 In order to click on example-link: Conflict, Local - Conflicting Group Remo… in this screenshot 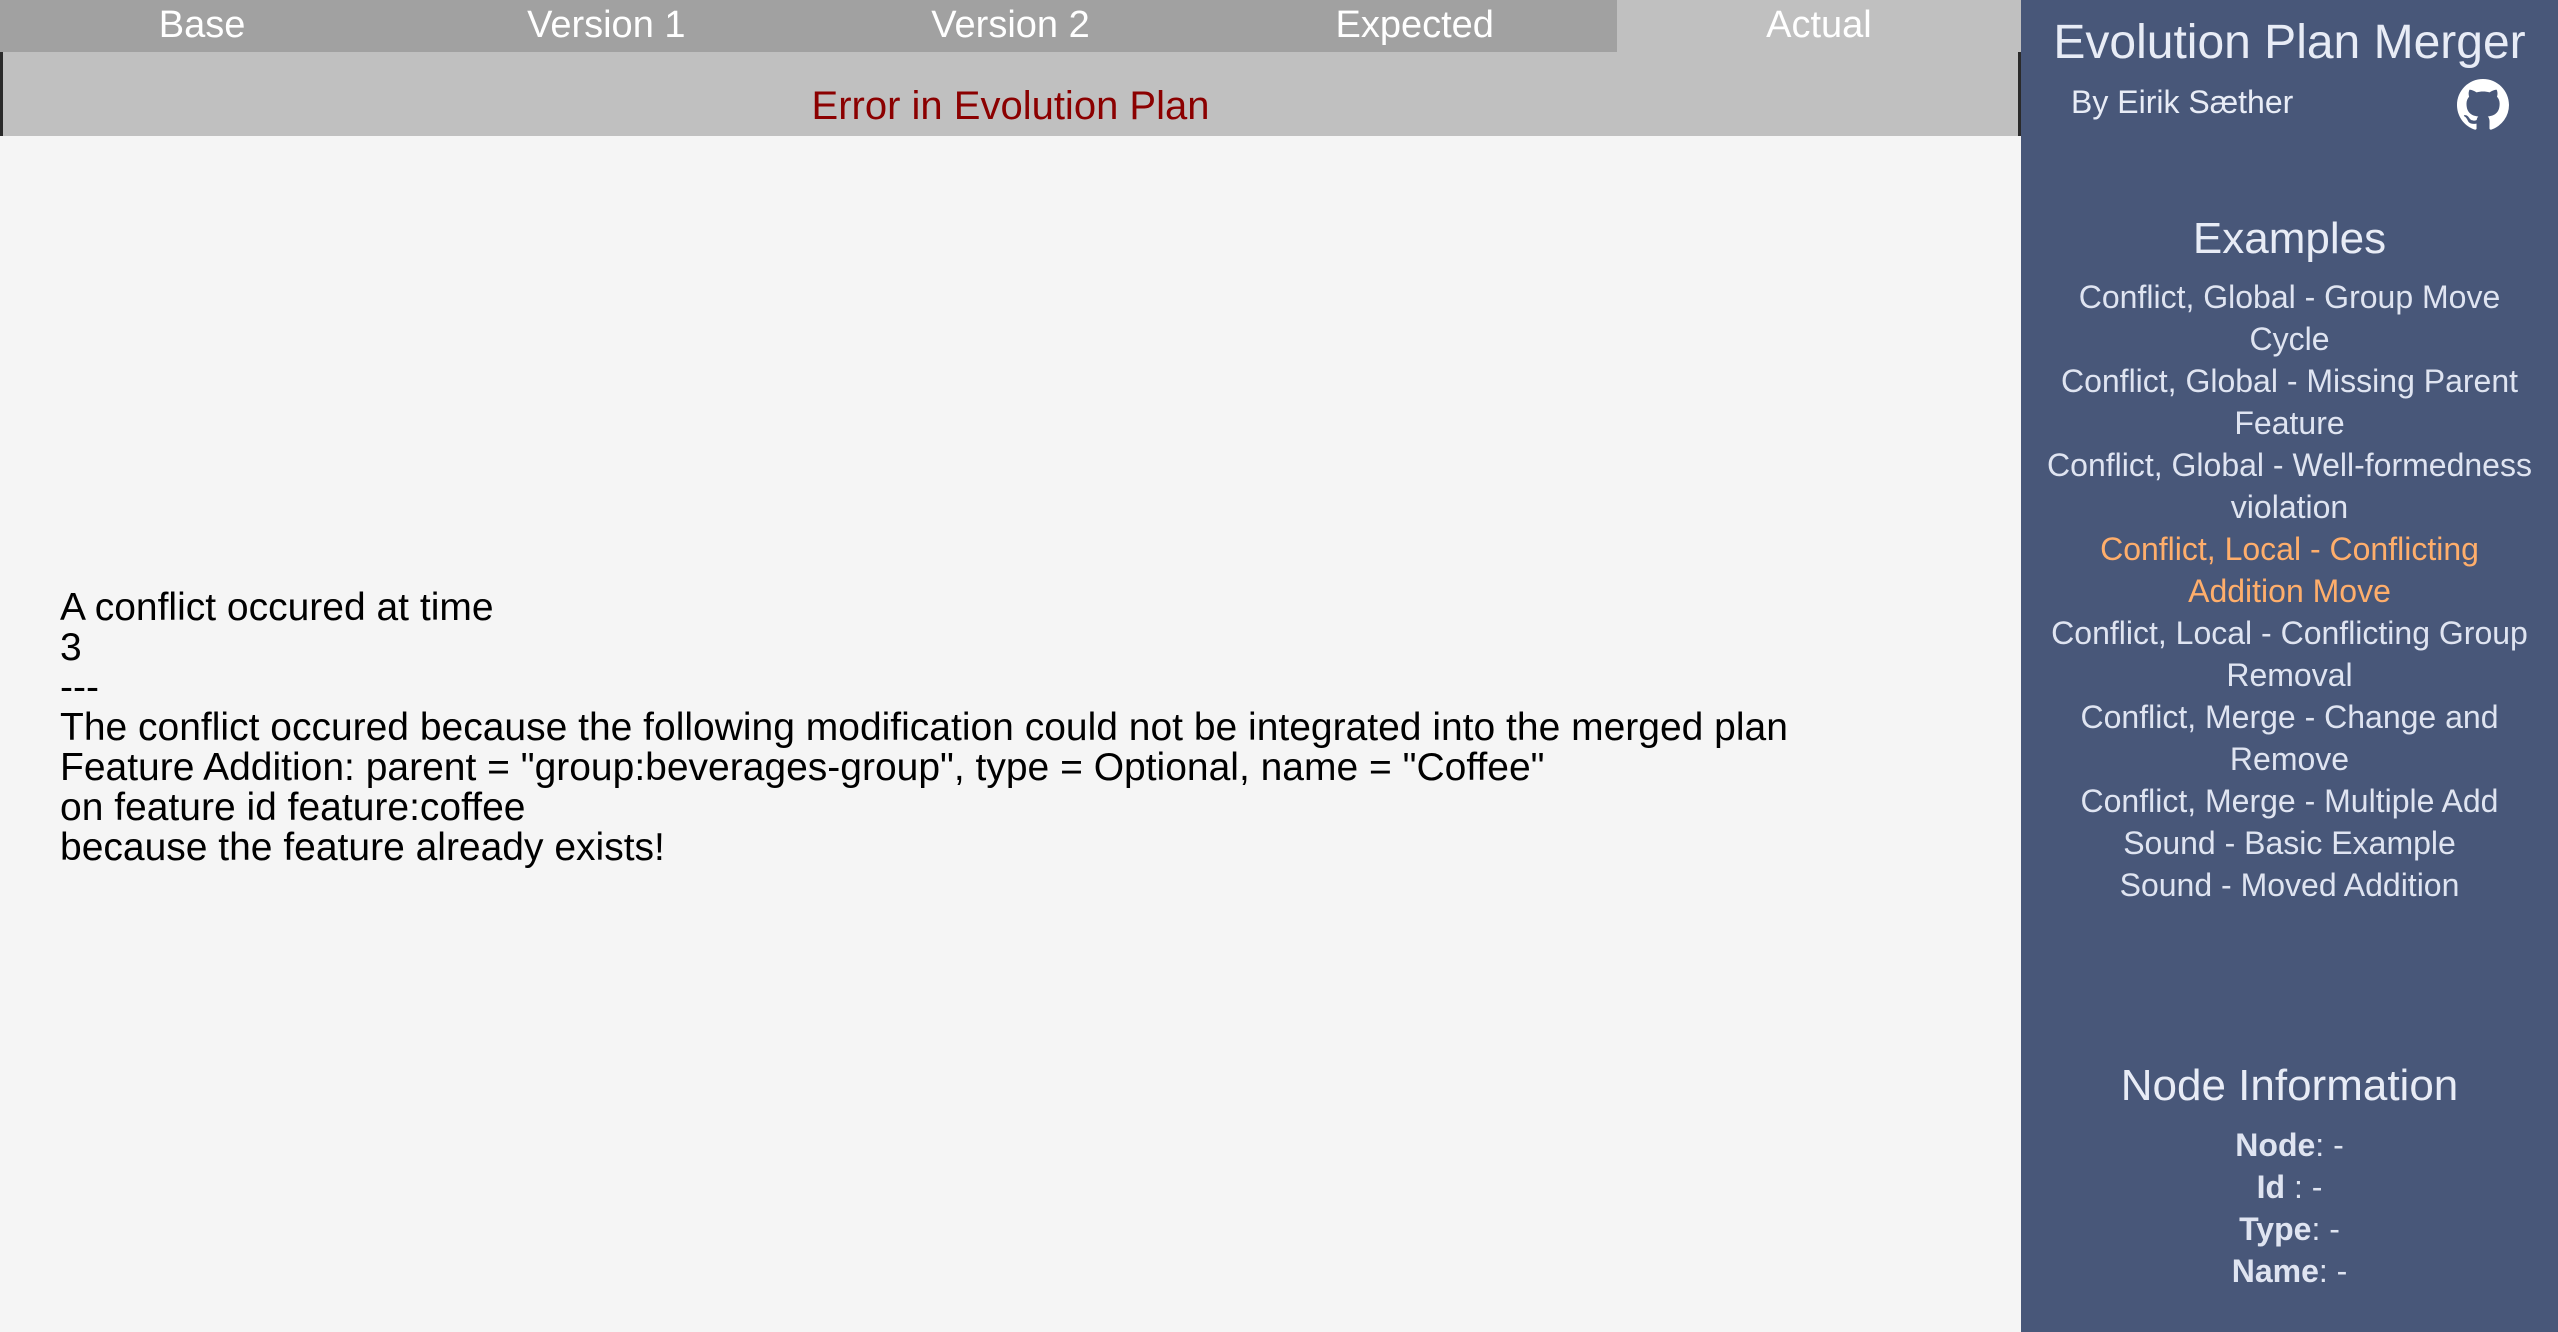, I will do `click(2289, 654)`.